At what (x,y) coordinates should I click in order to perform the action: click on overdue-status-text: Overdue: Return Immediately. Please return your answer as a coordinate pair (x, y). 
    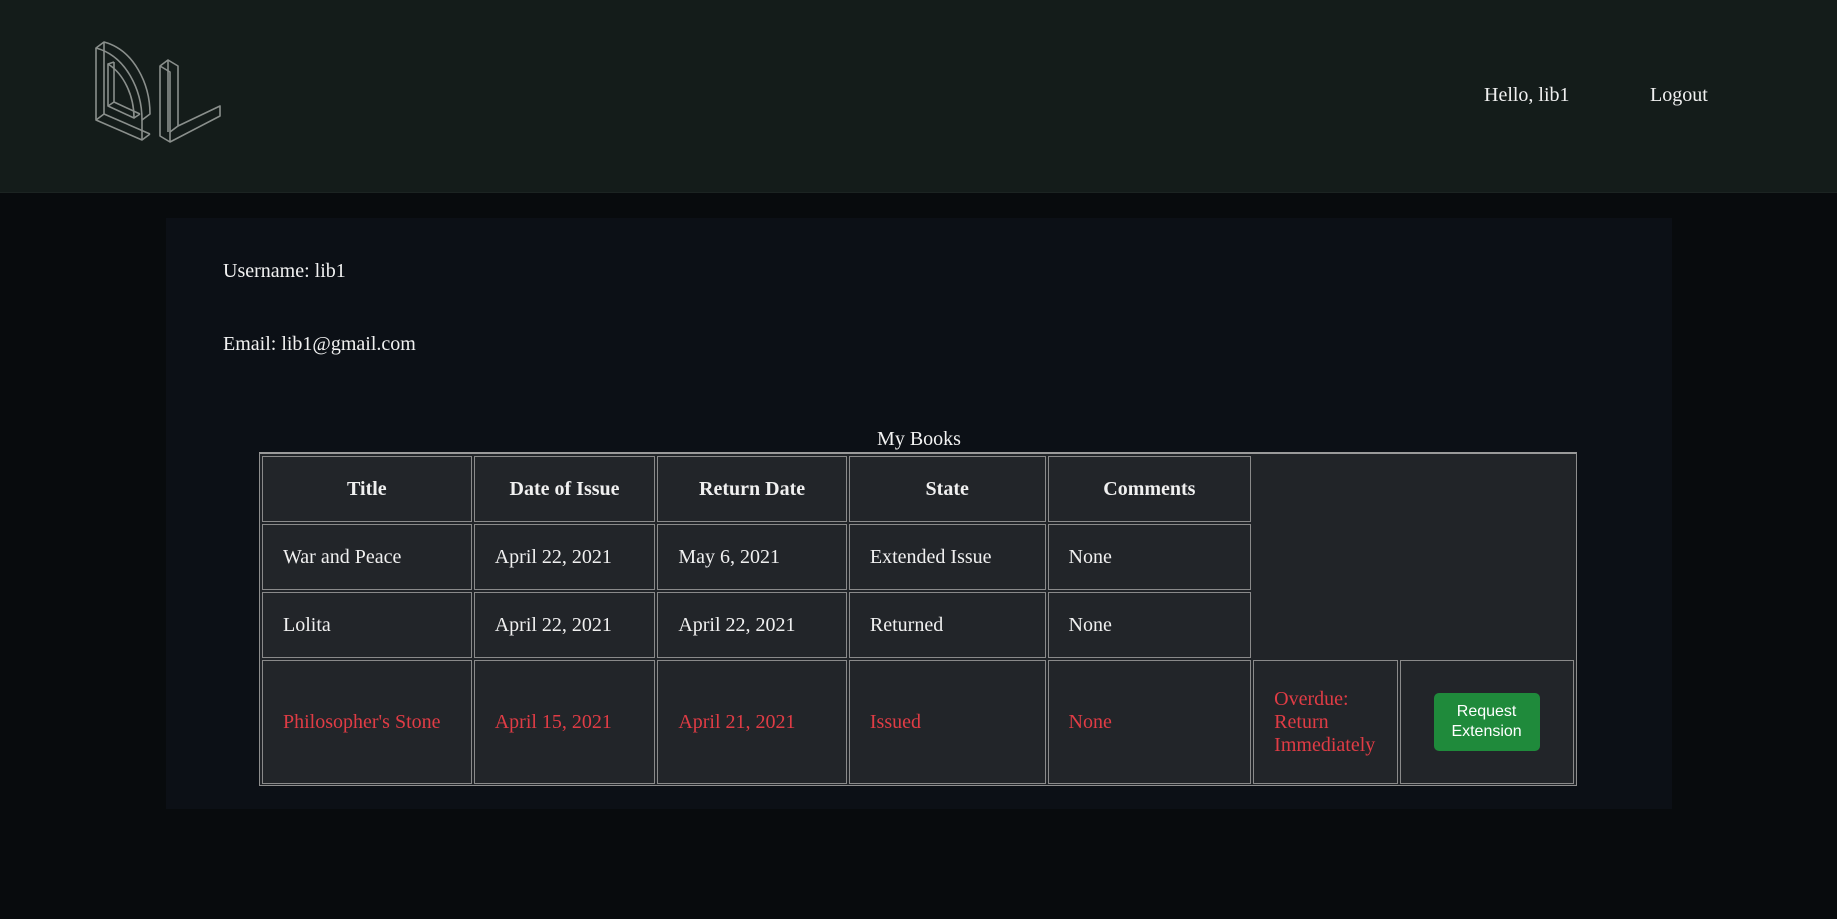
    Looking at the image, I should click on (1326, 722).